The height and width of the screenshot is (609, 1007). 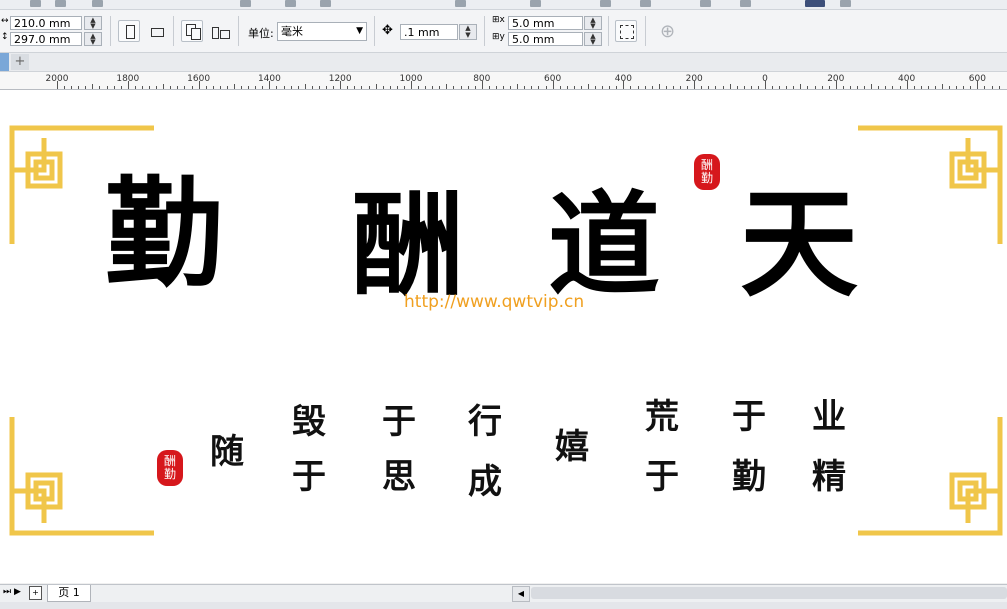 What do you see at coordinates (707, 172) in the screenshot?
I see `red-seal-top: 酬 勤` at bounding box center [707, 172].